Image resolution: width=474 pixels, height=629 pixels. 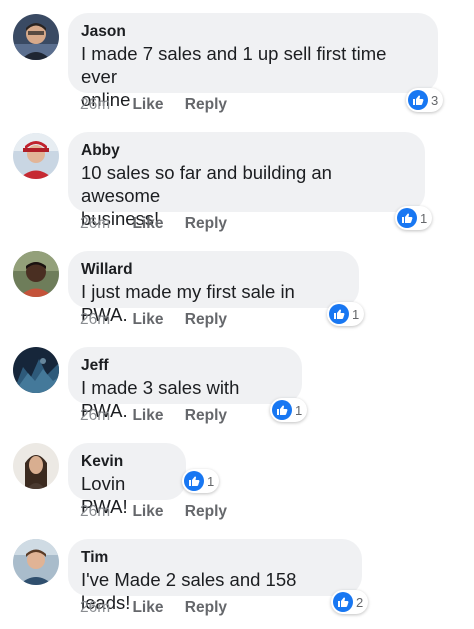 I want to click on comment-author: Kevin, so click(x=126, y=462).